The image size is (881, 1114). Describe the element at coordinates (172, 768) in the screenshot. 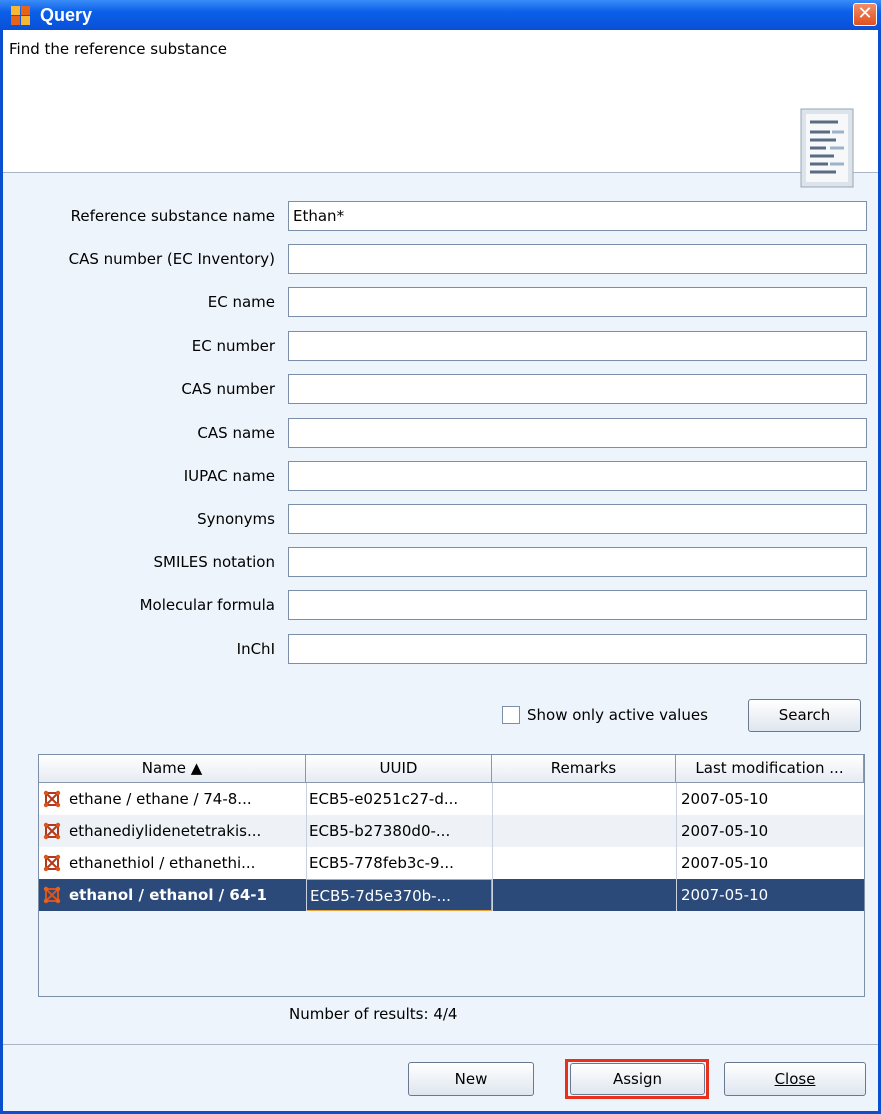

I see `column-header-name: Name ▲` at that location.